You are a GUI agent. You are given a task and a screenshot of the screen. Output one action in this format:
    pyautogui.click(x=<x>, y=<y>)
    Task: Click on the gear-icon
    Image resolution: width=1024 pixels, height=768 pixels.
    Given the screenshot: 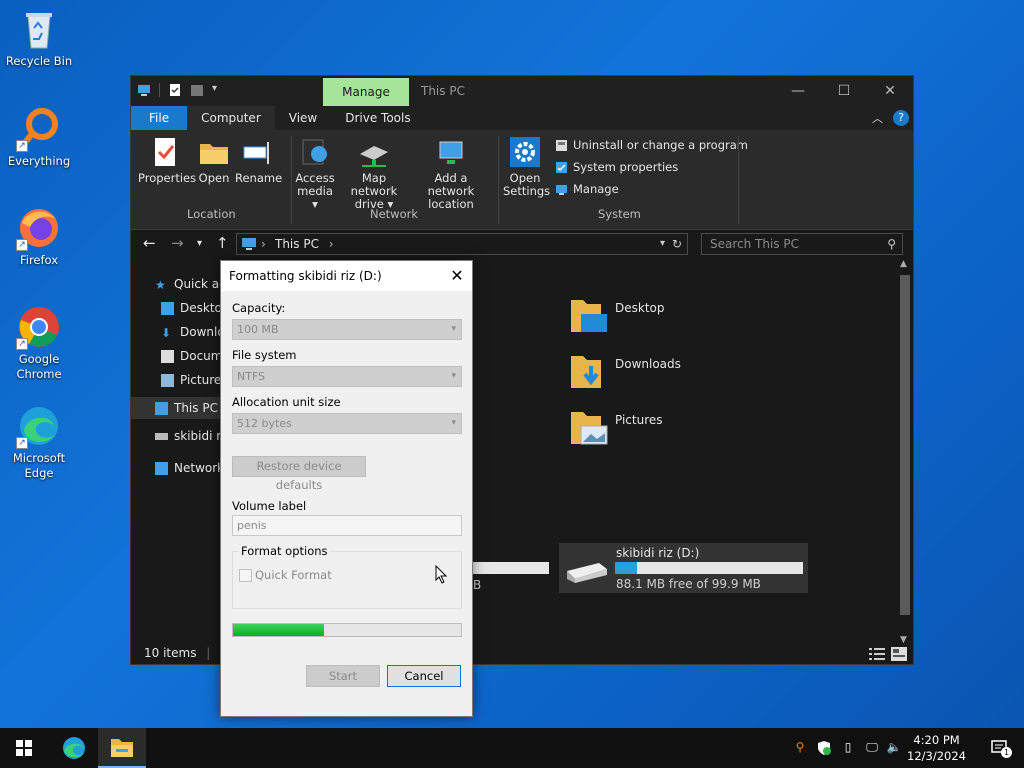 What is the action you would take?
    pyautogui.click(x=525, y=152)
    